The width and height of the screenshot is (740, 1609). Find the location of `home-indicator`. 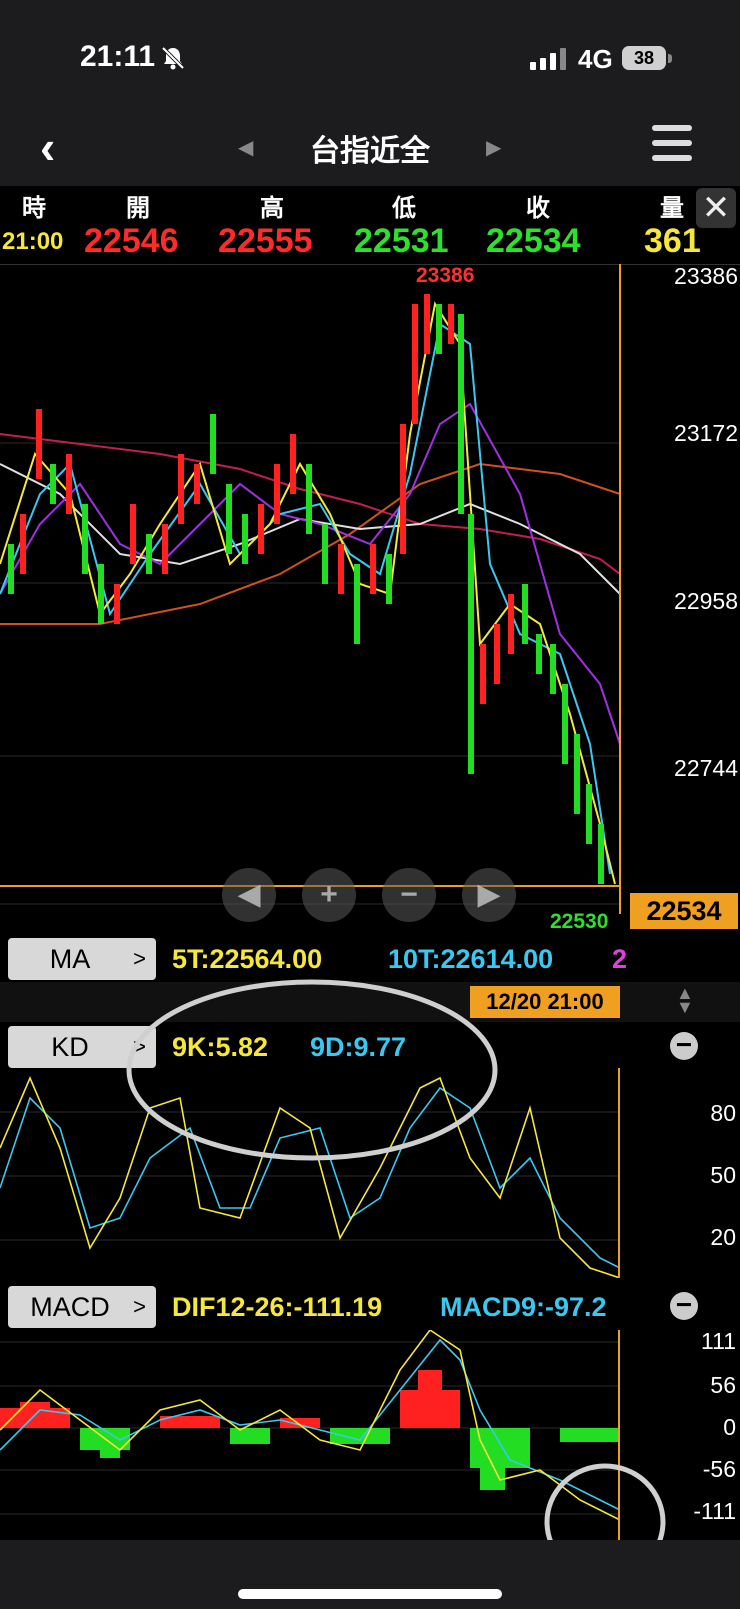

home-indicator is located at coordinates (370, 1594).